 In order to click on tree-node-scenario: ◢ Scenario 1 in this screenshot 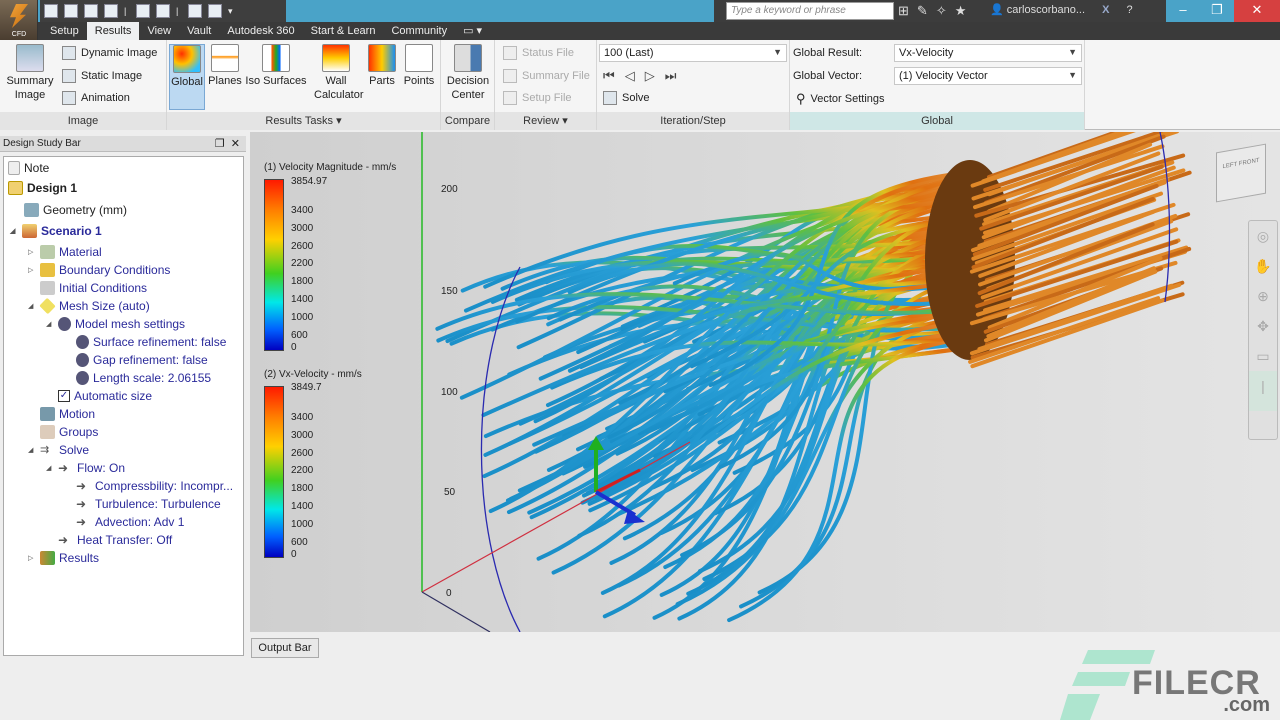, I will do `click(56, 231)`.